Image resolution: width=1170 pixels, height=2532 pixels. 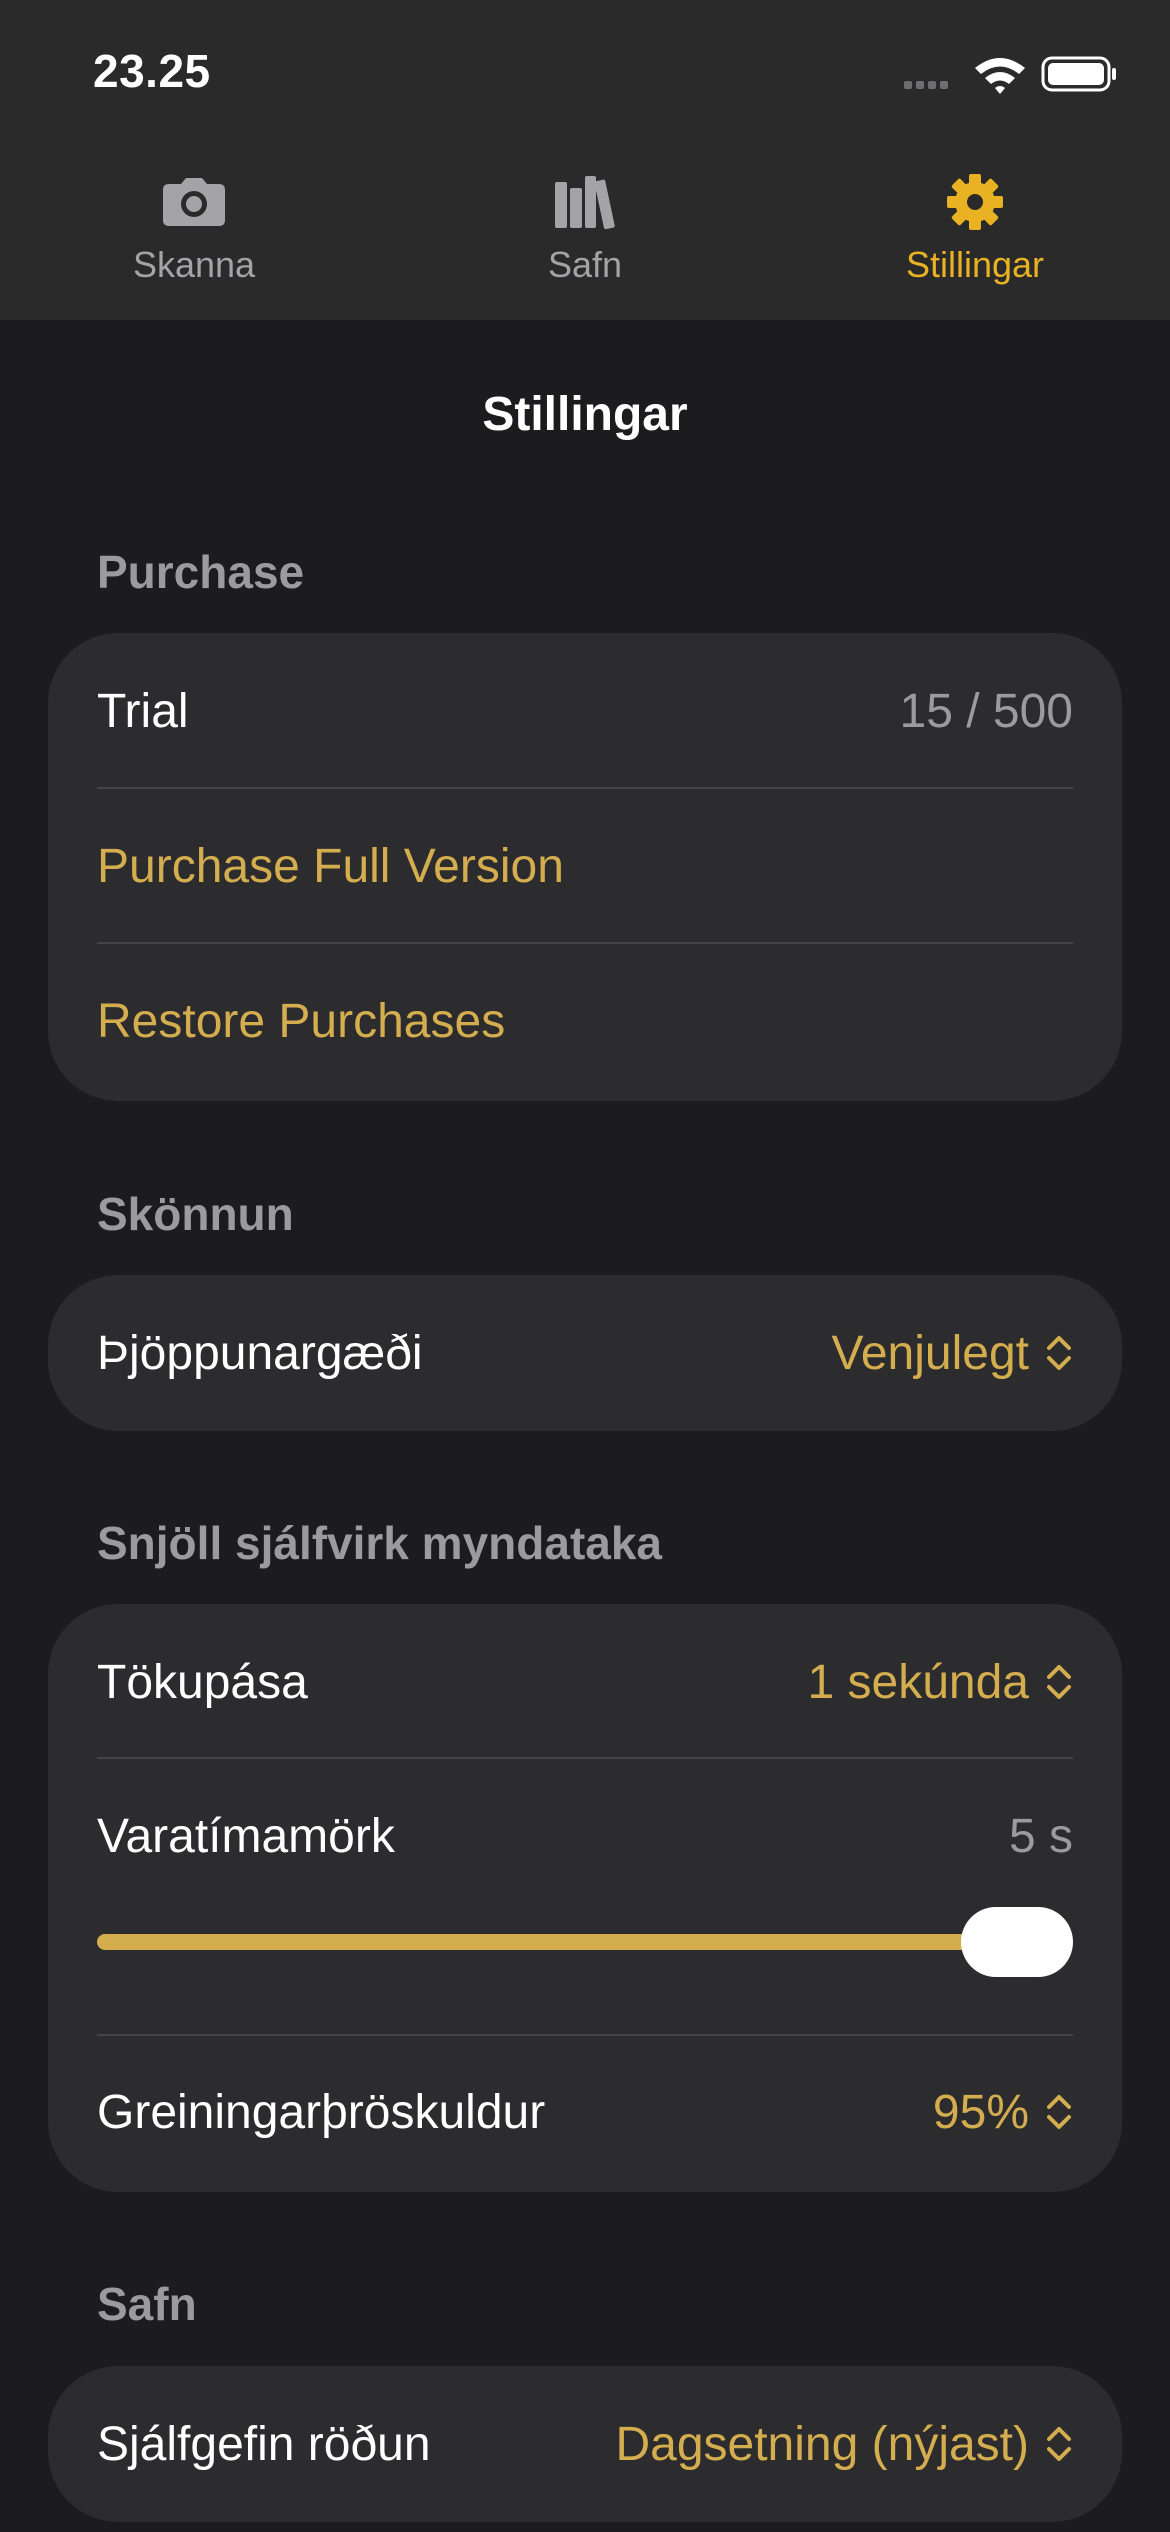 I want to click on section-header-purchase: Purchase, so click(x=201, y=572).